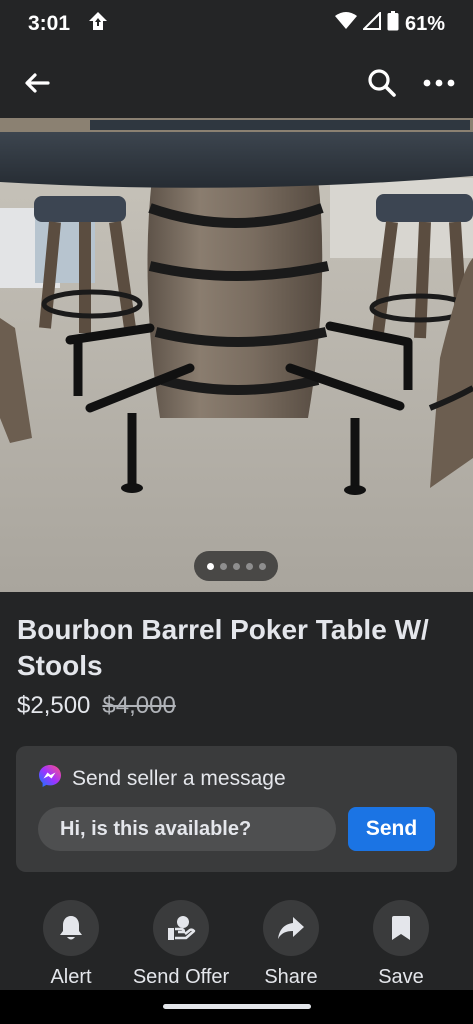 This screenshot has height=1024, width=473. I want to click on bell-icon, so click(71, 928).